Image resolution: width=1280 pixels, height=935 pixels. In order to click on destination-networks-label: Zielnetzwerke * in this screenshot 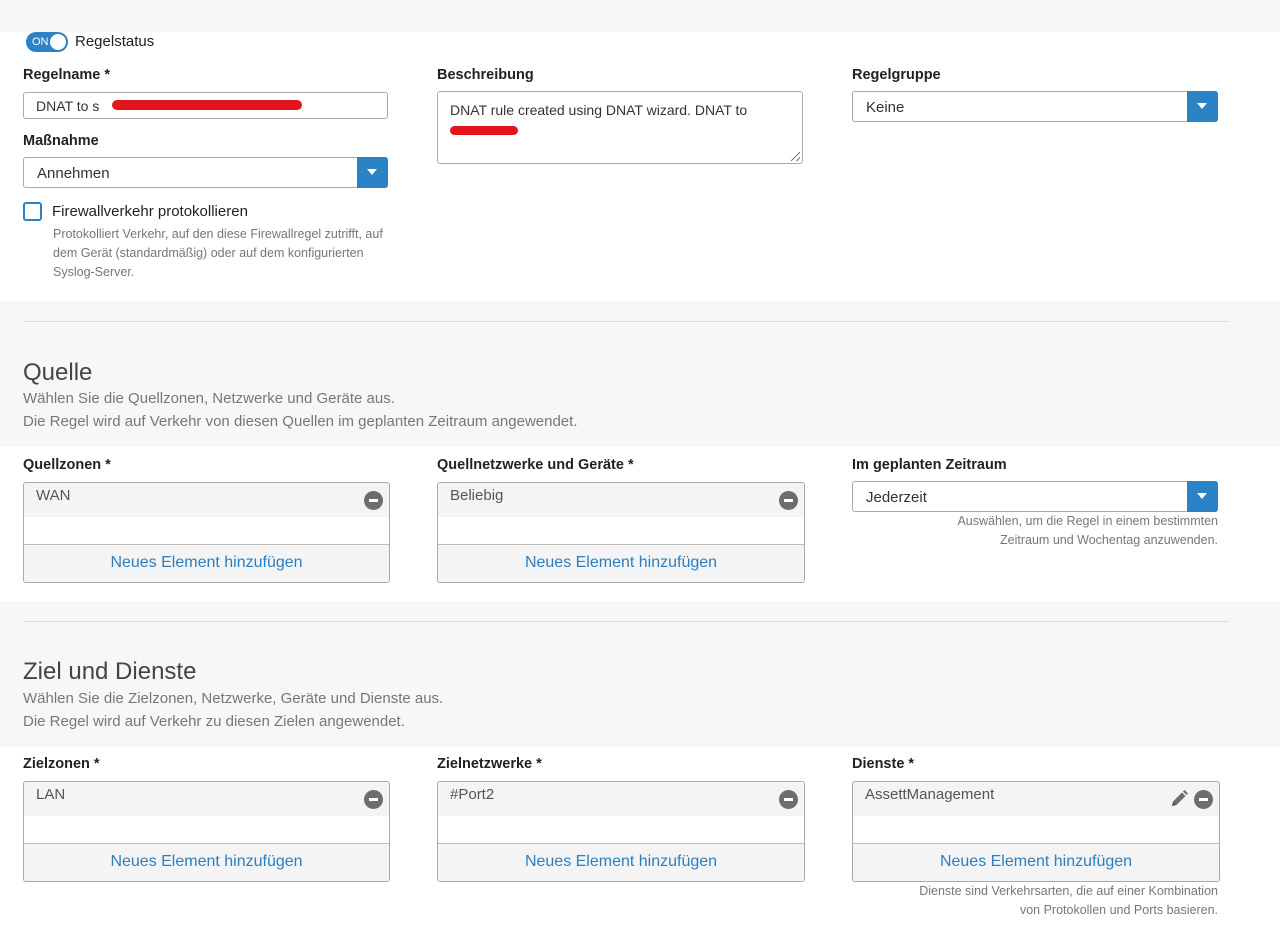, I will do `click(489, 764)`.